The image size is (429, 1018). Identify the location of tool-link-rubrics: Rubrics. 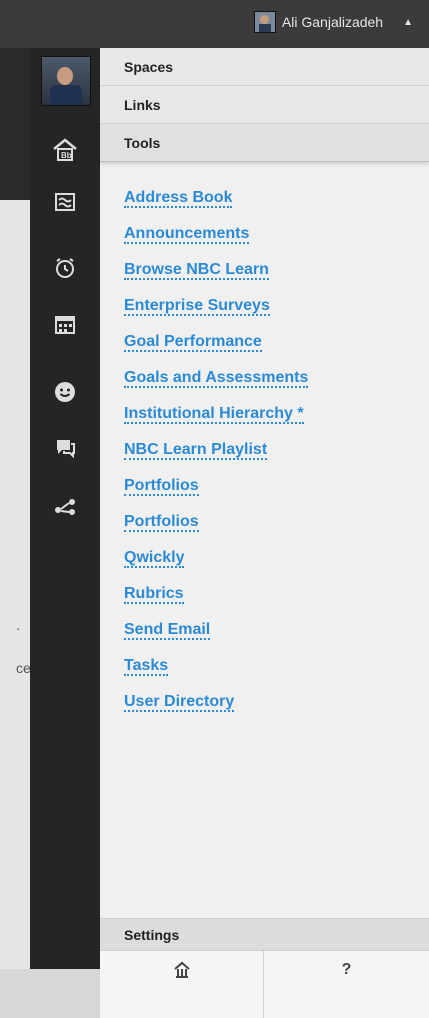
(154, 594).